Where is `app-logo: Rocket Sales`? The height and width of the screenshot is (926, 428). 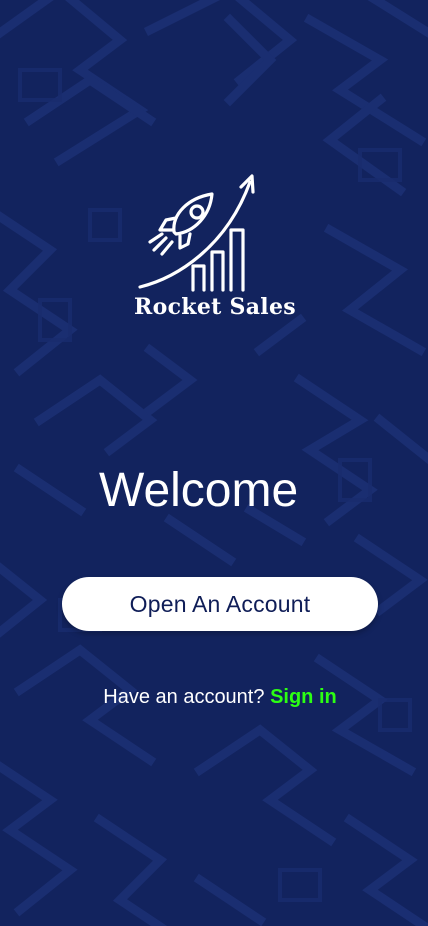 app-logo: Rocket Sales is located at coordinates (215, 250).